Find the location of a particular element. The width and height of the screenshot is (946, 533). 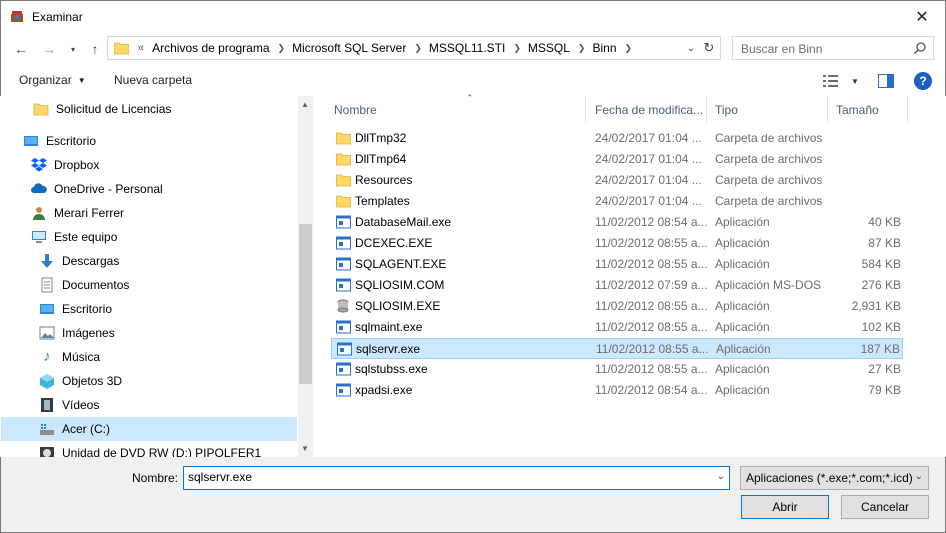

column-header-name: ⌃ Nombre is located at coordinates (456, 108).